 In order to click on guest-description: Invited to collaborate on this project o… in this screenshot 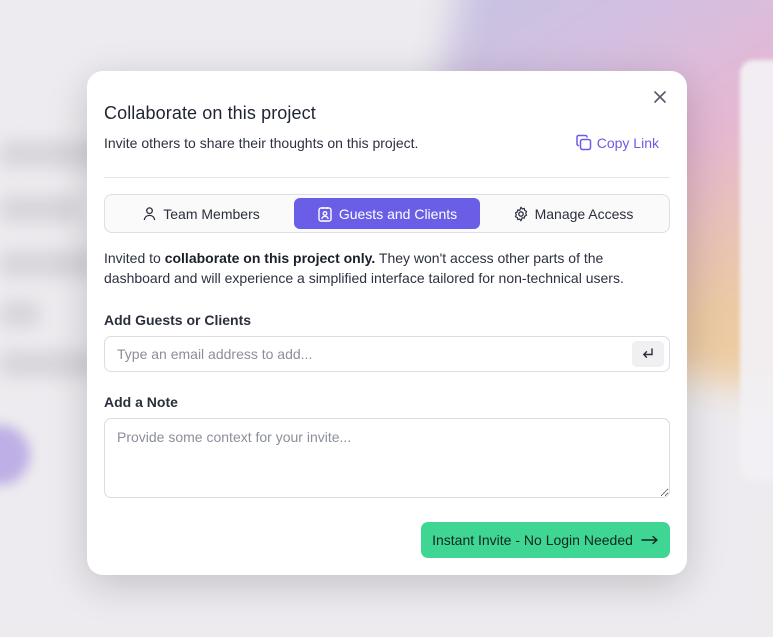, I will do `click(387, 268)`.